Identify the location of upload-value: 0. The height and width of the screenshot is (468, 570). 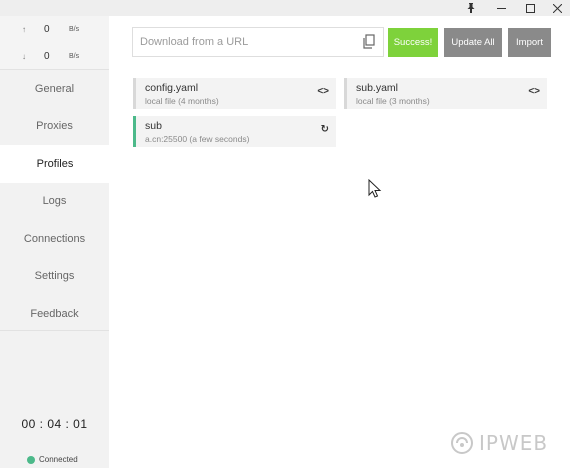
(47, 29).